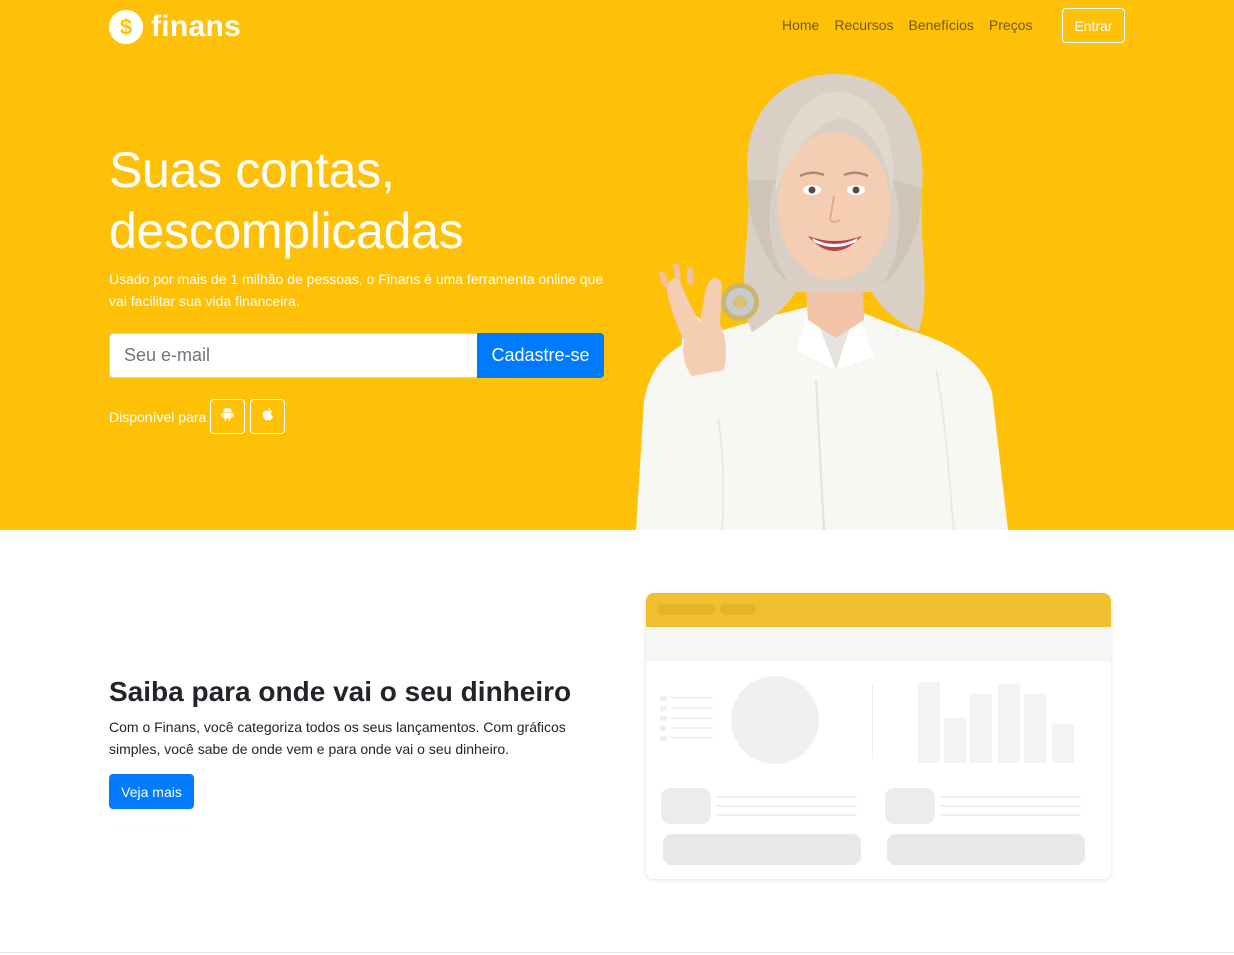  Describe the element at coordinates (540, 355) in the screenshot. I see `signup-button: Cadastre-se` at that location.